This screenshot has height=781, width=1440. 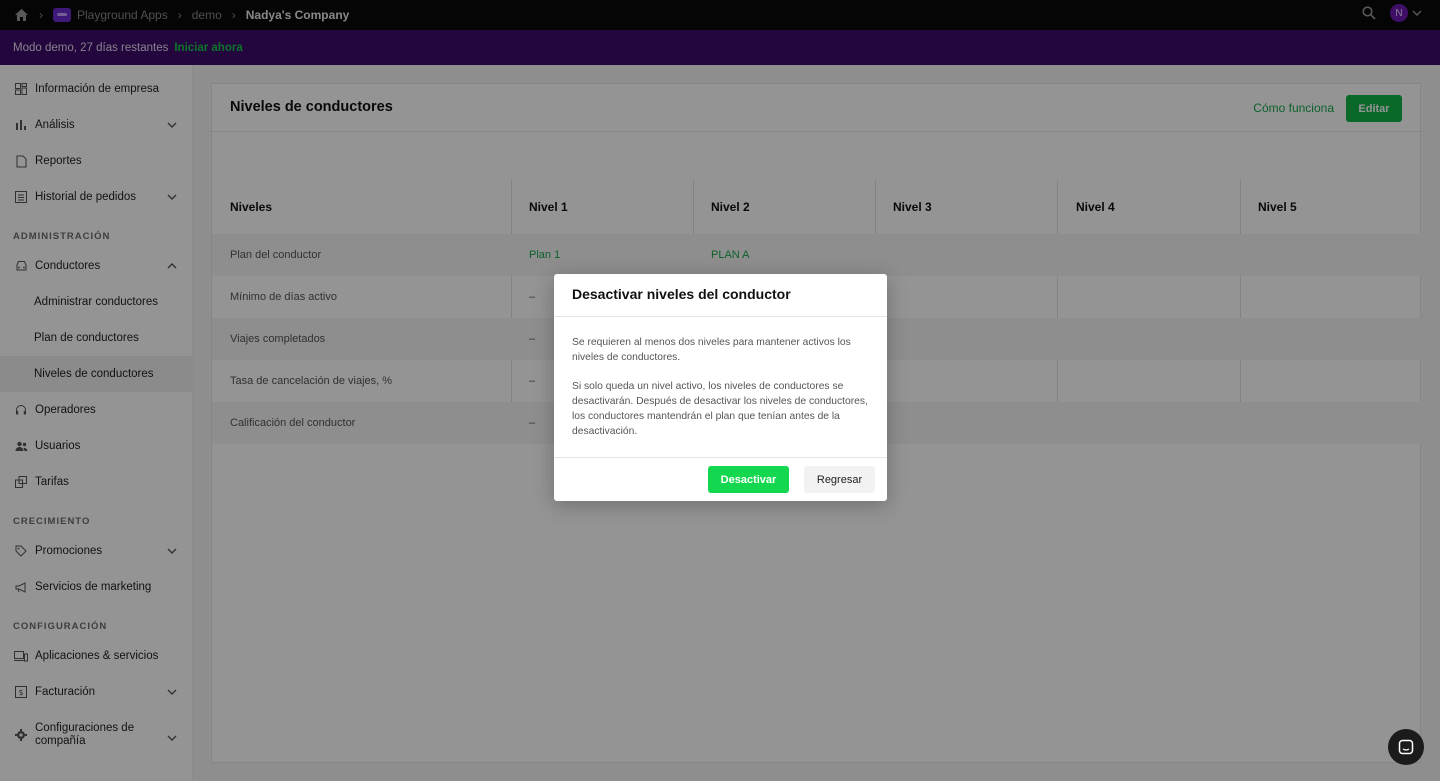 I want to click on chat-launcher-button, so click(x=1406, y=747).